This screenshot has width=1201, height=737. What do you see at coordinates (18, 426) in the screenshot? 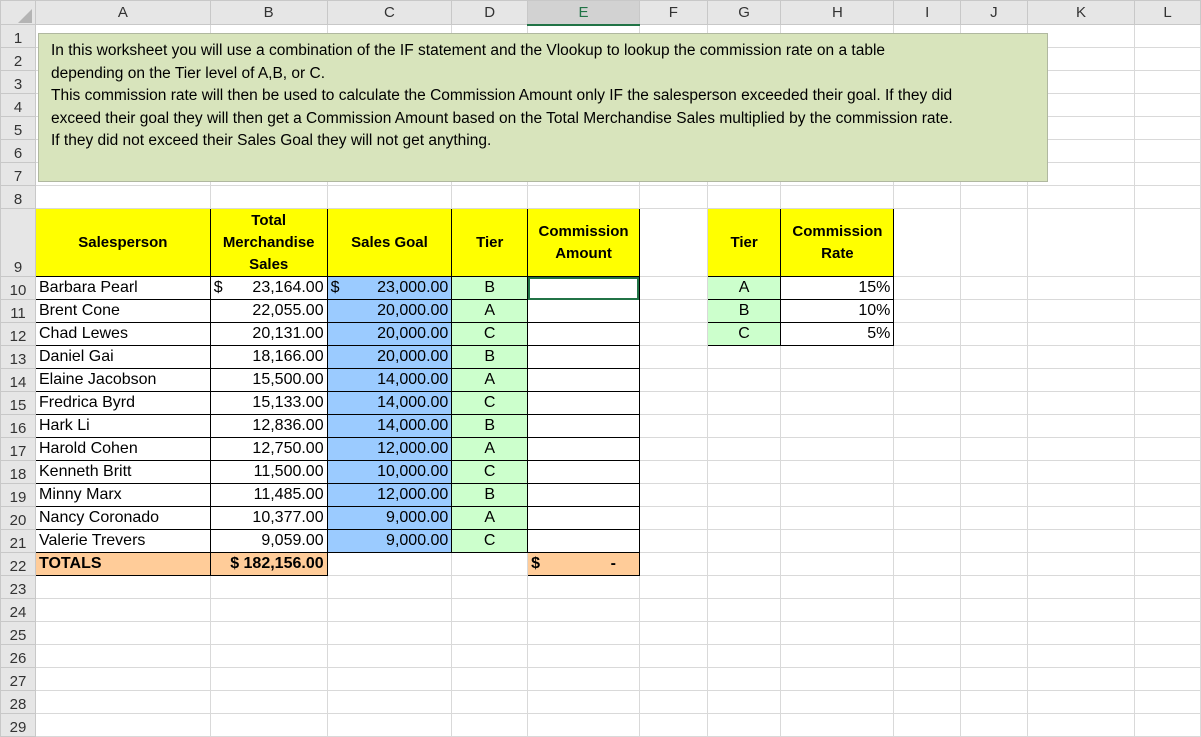
I see `row-header-16: 16` at bounding box center [18, 426].